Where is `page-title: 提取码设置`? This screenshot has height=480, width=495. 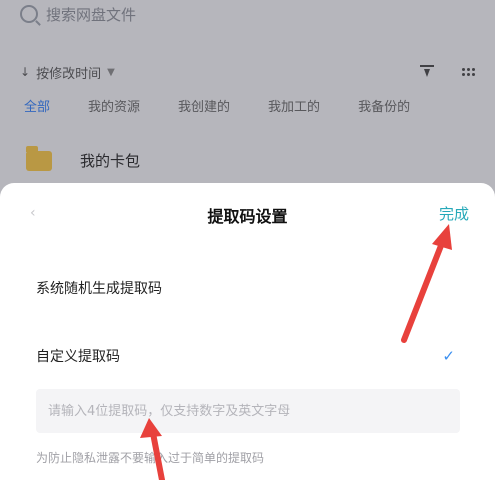 page-title: 提取码设置 is located at coordinates (247, 216).